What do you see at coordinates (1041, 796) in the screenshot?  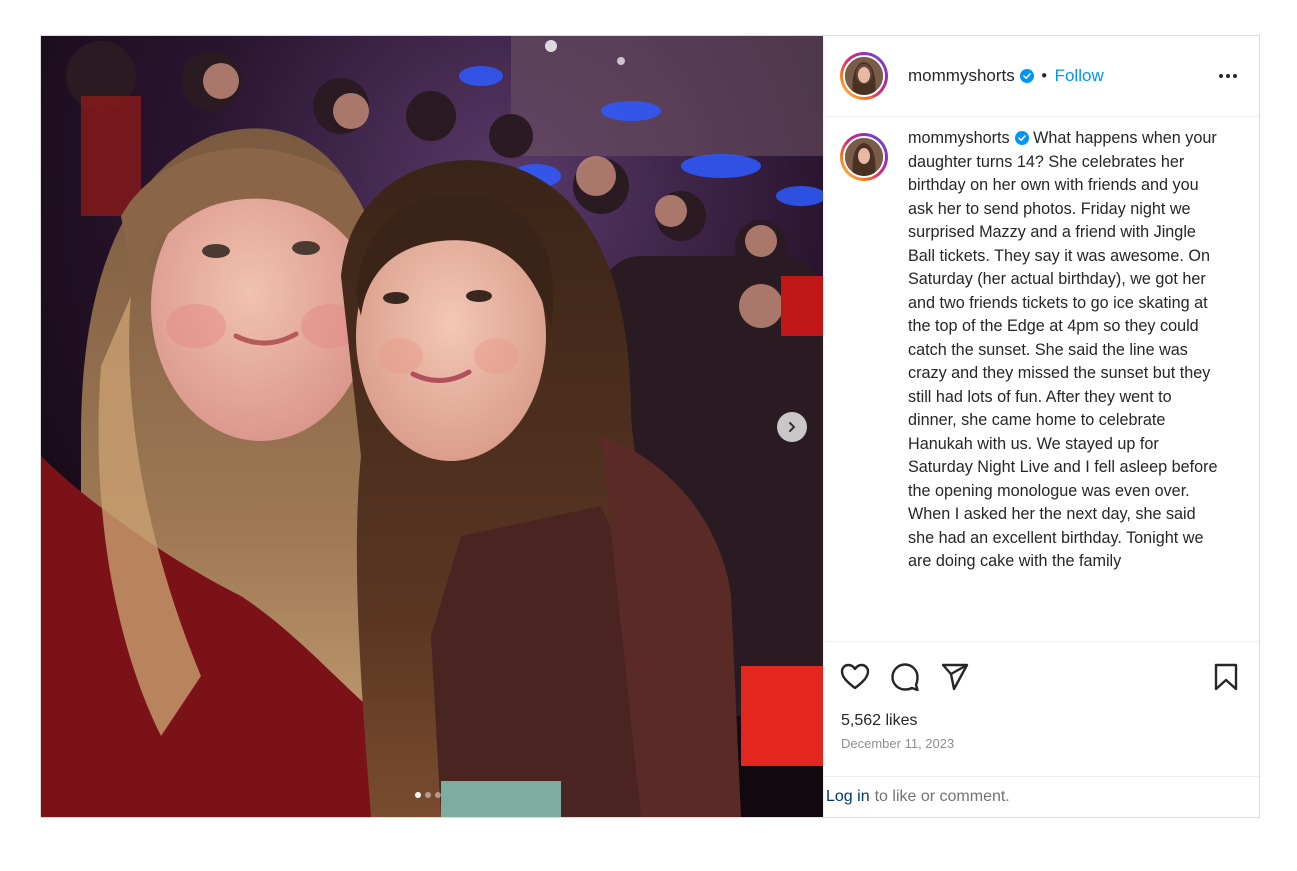 I see `login-bar: Log in to like or comment.` at bounding box center [1041, 796].